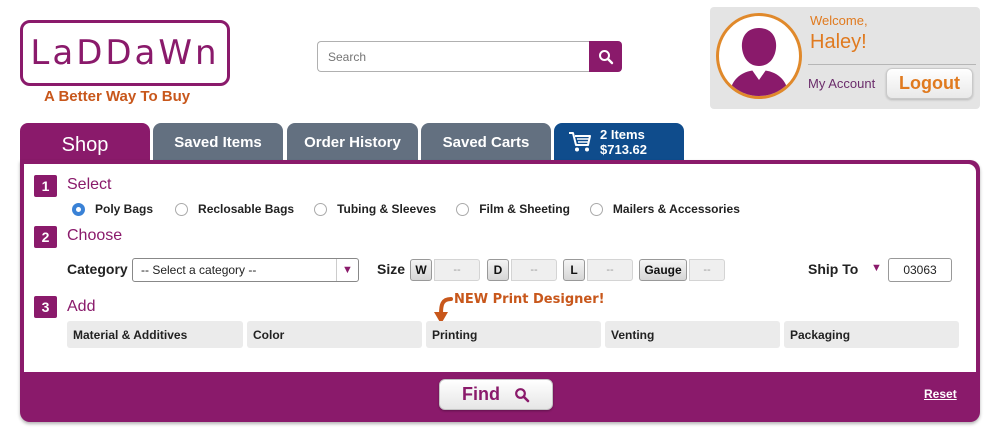  I want to click on user-name: Haley!, so click(838, 42).